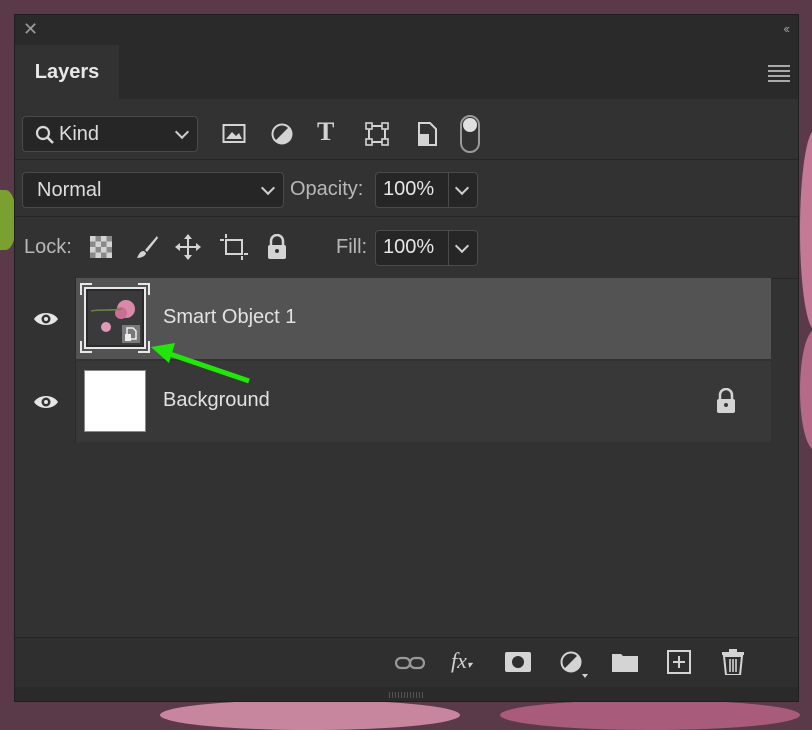 The width and height of the screenshot is (812, 730). I want to click on panel-menu-icon, so click(779, 75).